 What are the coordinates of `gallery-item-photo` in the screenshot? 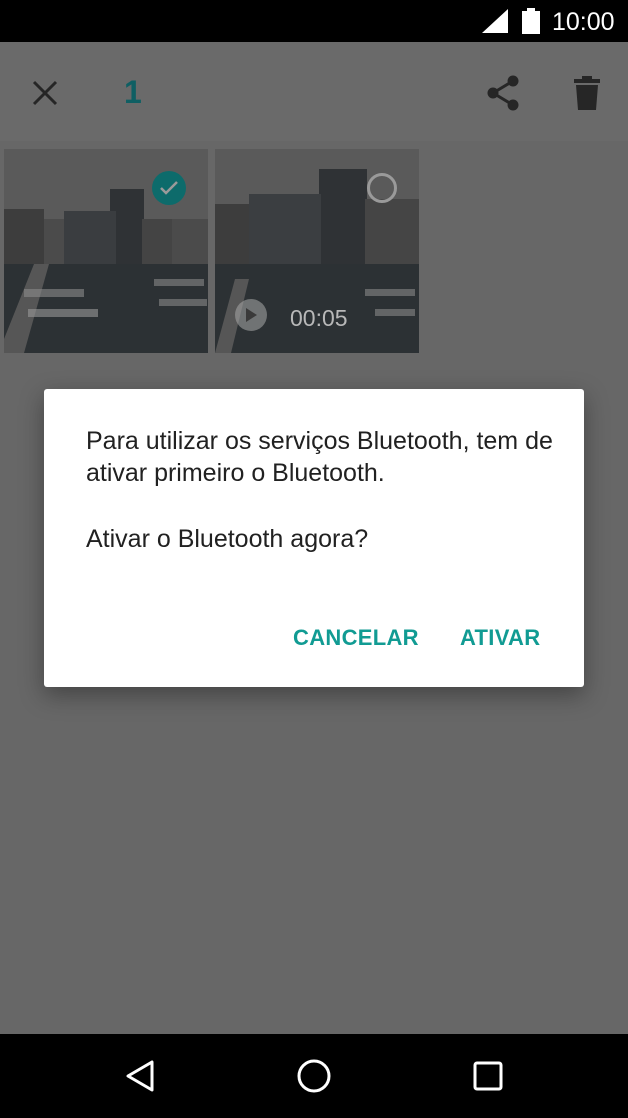 It's located at (106, 251).